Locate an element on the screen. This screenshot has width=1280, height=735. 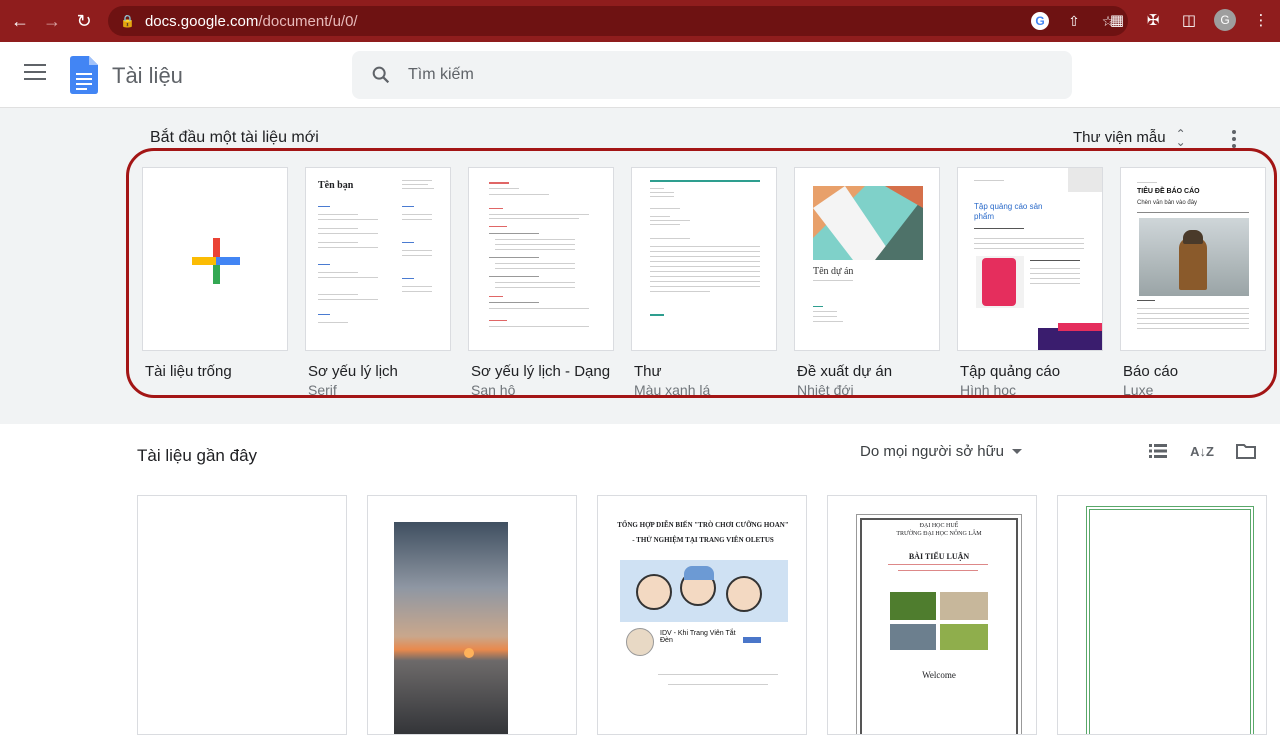
profile-avatar: G is located at coordinates (1225, 20).